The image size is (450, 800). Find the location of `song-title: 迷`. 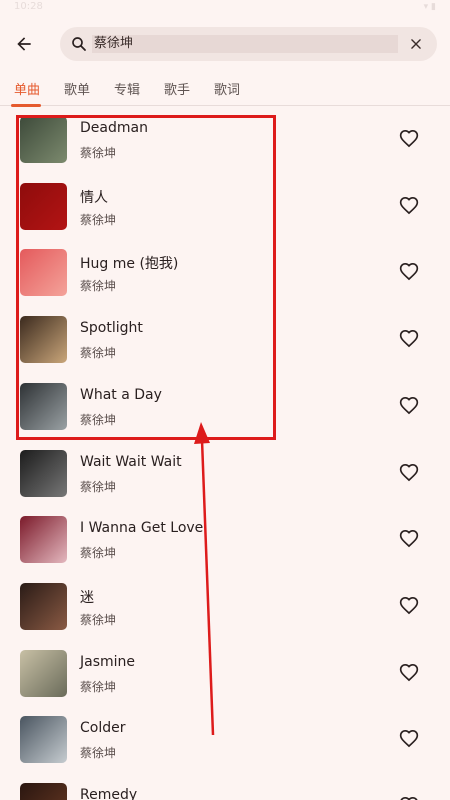

song-title: 迷 is located at coordinates (87, 597).